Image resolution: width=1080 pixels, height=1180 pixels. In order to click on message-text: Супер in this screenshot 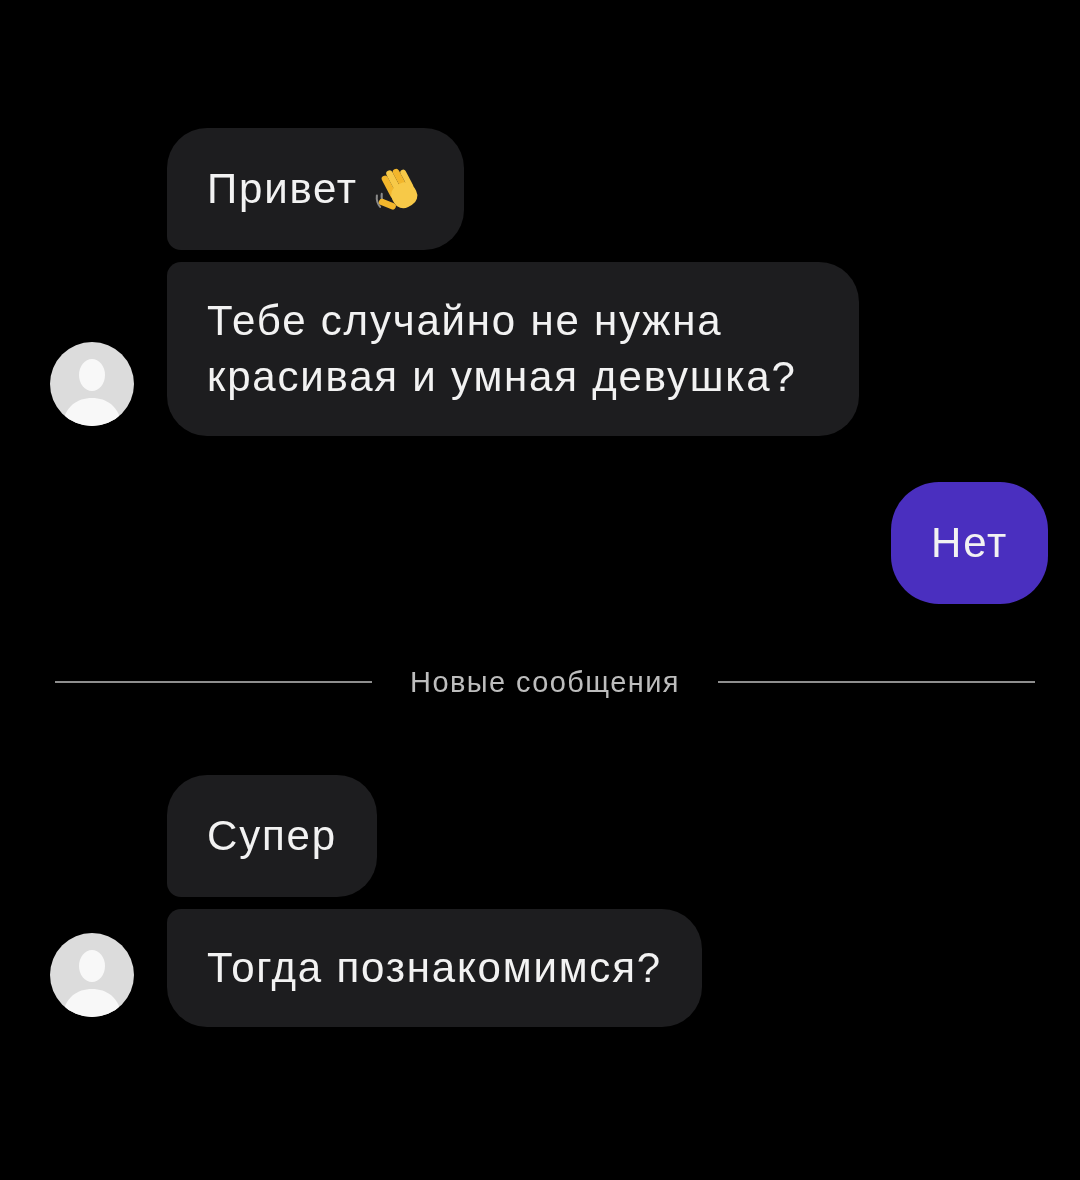, I will do `click(272, 836)`.